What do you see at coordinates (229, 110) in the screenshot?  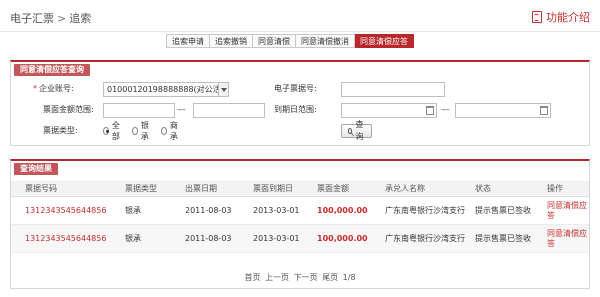 I see `amount-to-input` at bounding box center [229, 110].